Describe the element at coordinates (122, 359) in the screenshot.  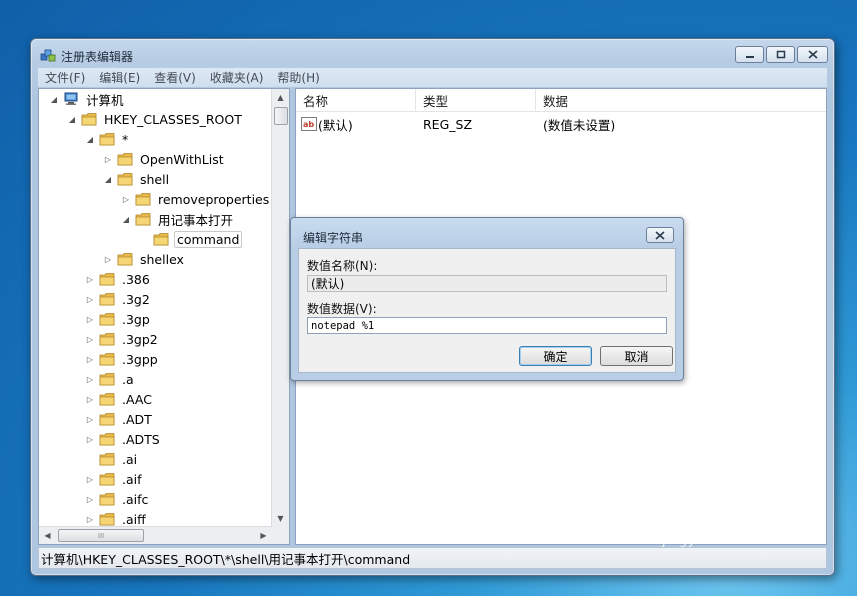
I see `tree-node: ▷ .3gpp` at that location.